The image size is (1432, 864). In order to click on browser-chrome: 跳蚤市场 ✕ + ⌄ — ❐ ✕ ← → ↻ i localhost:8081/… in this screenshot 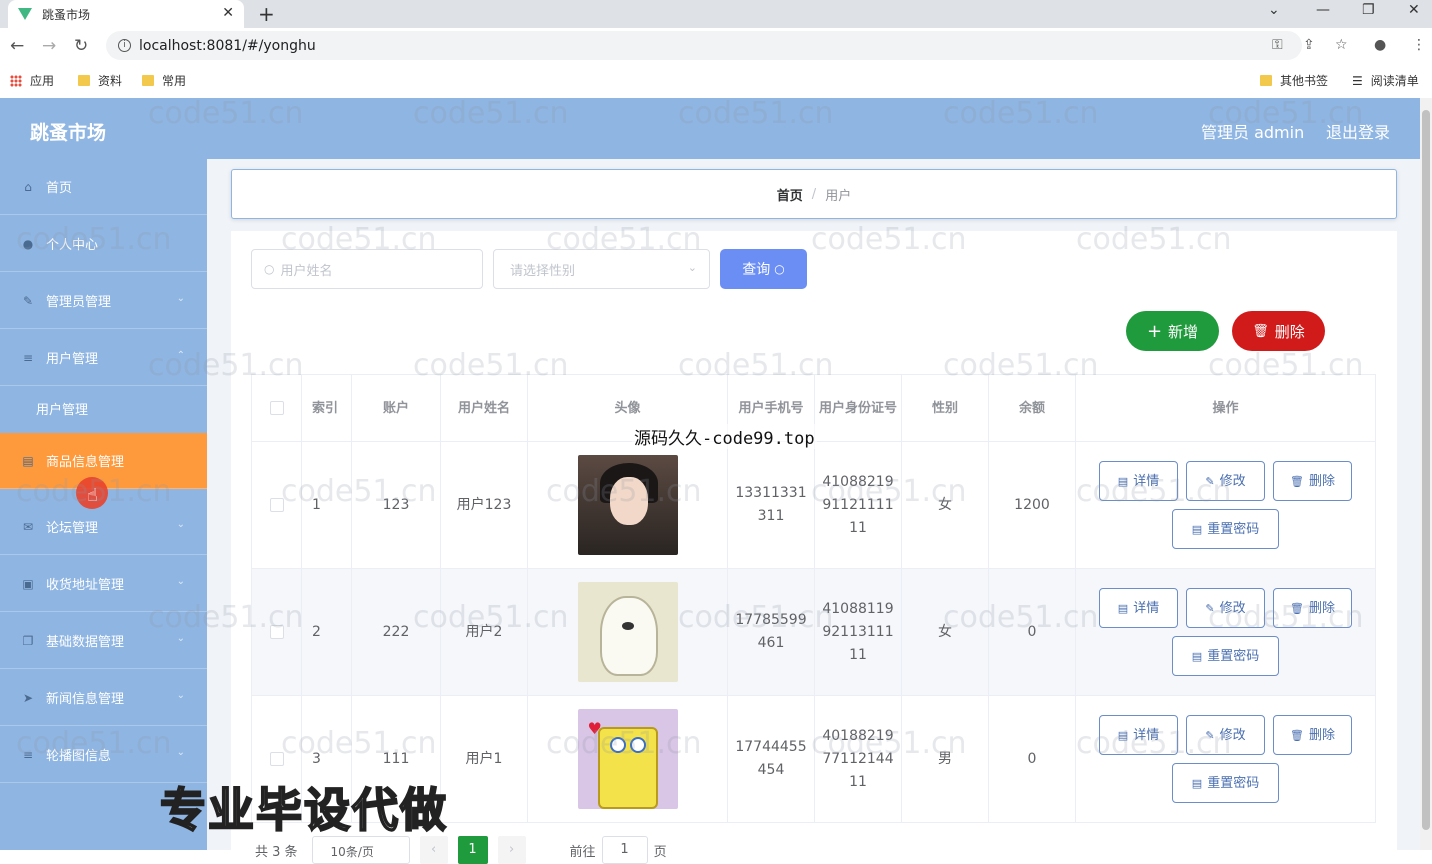, I will do `click(716, 49)`.